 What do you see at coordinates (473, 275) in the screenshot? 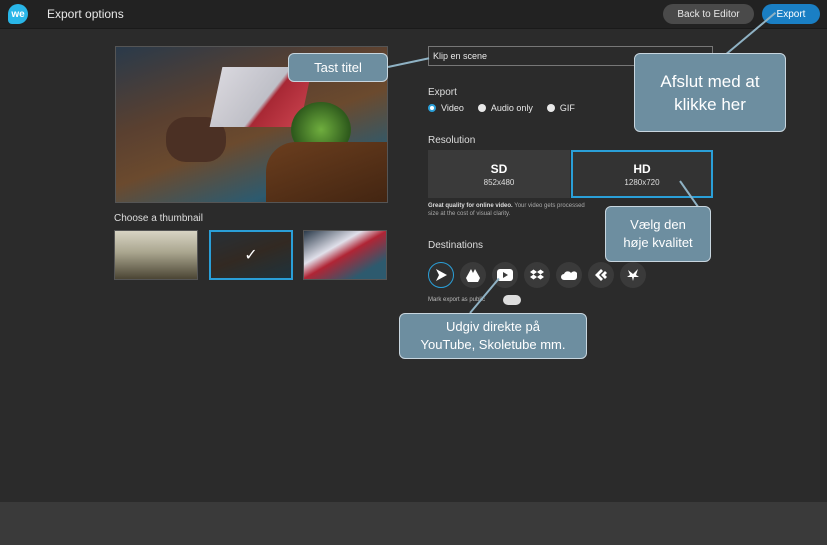
I see `drive-icon` at bounding box center [473, 275].